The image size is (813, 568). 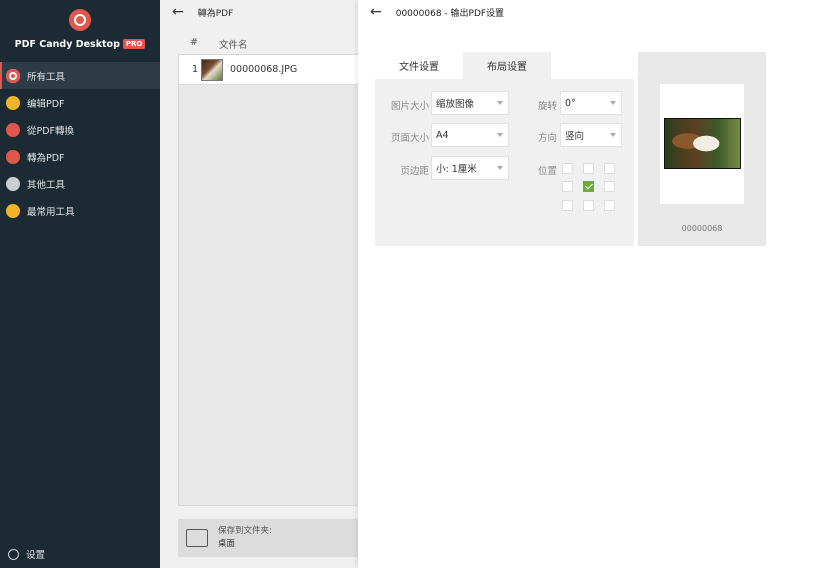 I want to click on save-path: 桌面, so click(x=227, y=544).